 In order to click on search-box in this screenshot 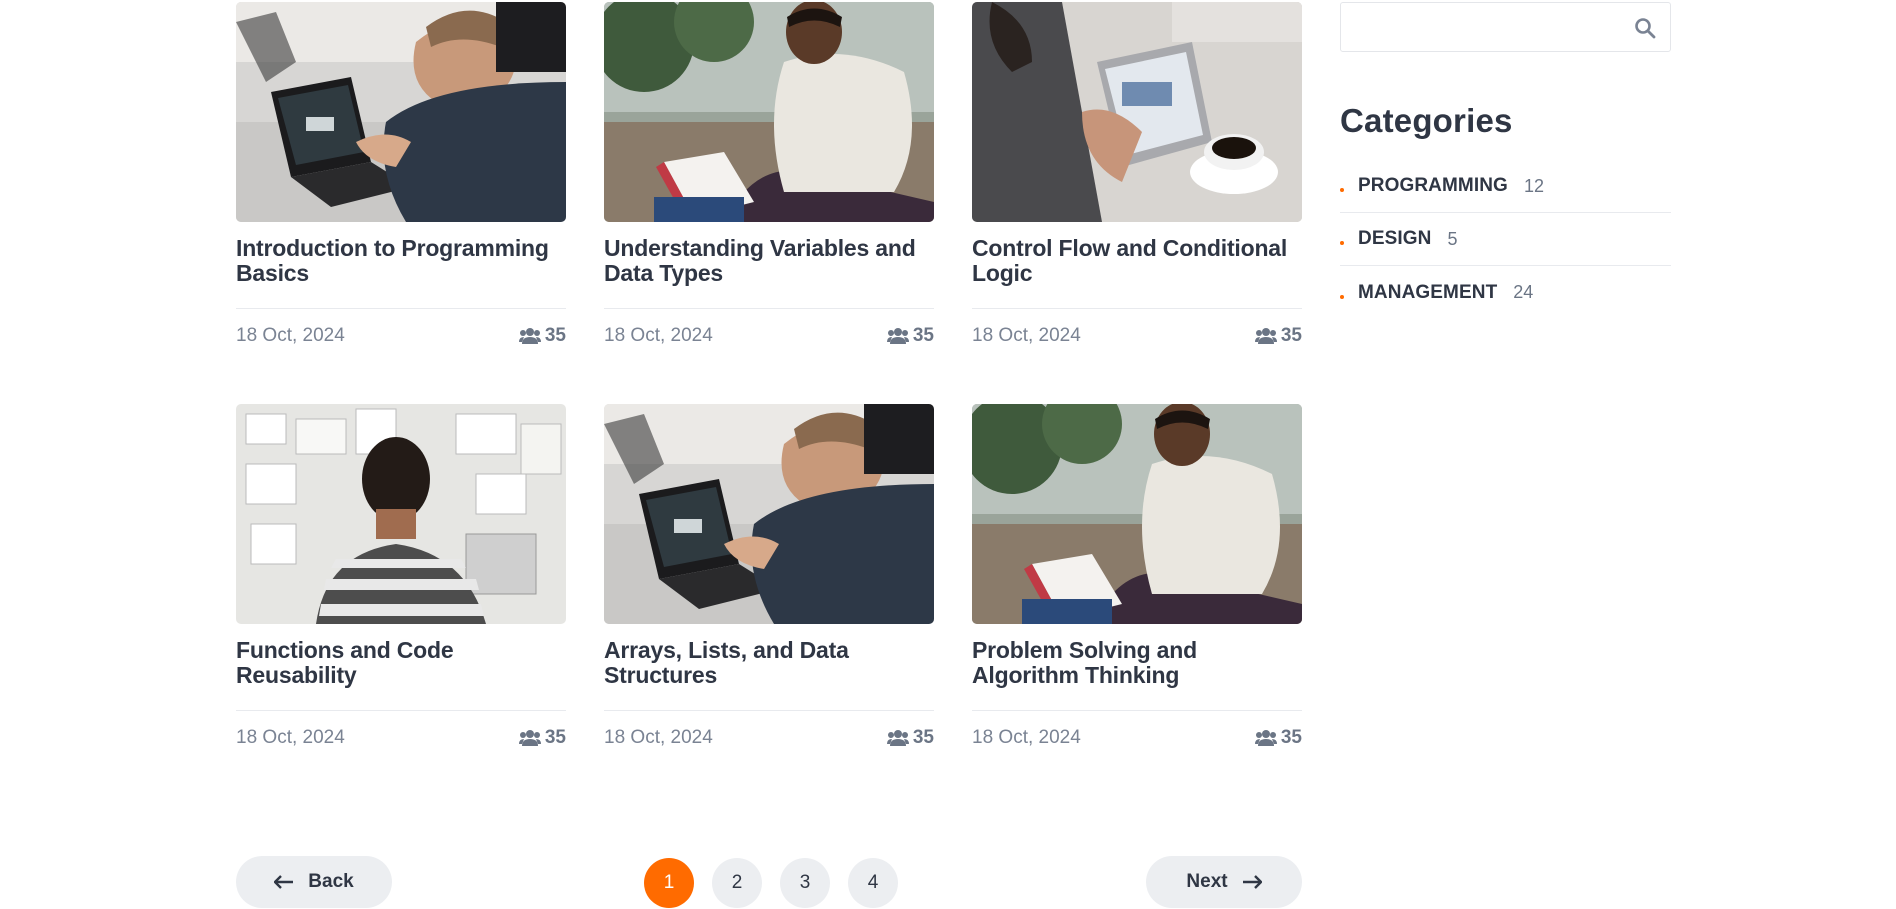, I will do `click(1505, 27)`.